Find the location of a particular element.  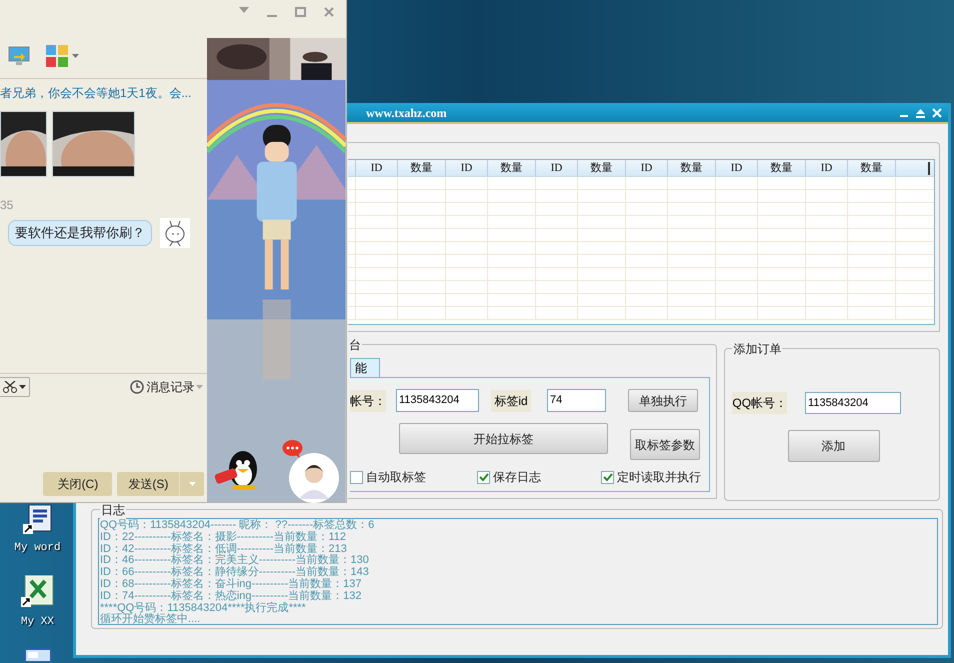

field-label: 帐号： is located at coordinates (368, 401).